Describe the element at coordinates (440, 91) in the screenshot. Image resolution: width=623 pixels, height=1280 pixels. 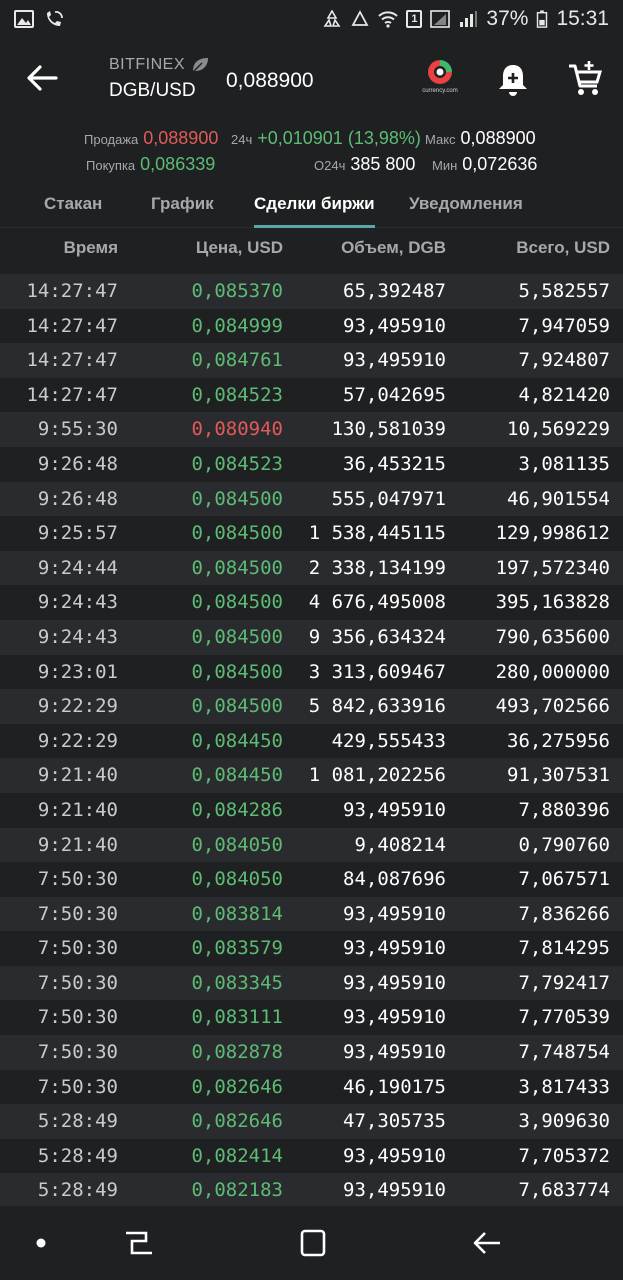
I see `logo-caption: currency.com` at that location.